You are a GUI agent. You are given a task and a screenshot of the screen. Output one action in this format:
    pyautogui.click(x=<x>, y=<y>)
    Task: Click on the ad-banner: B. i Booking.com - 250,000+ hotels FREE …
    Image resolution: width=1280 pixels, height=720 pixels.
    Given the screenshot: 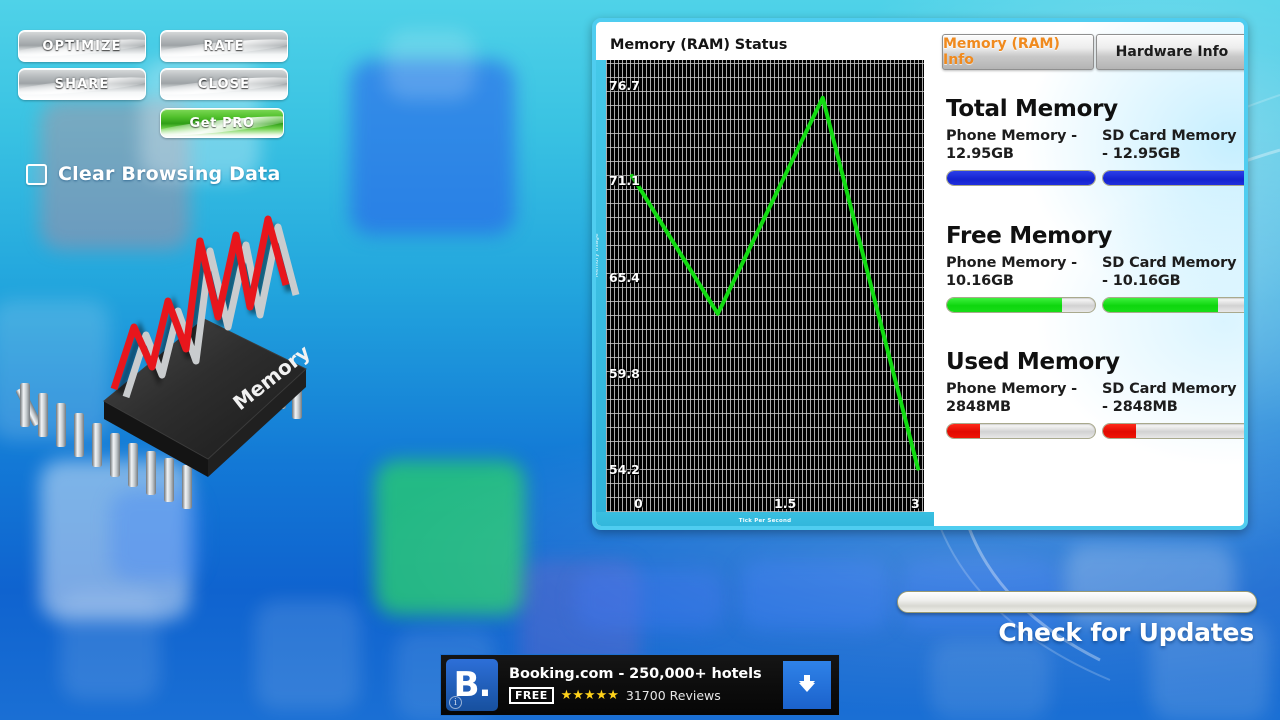 What is the action you would take?
    pyautogui.click(x=640, y=685)
    